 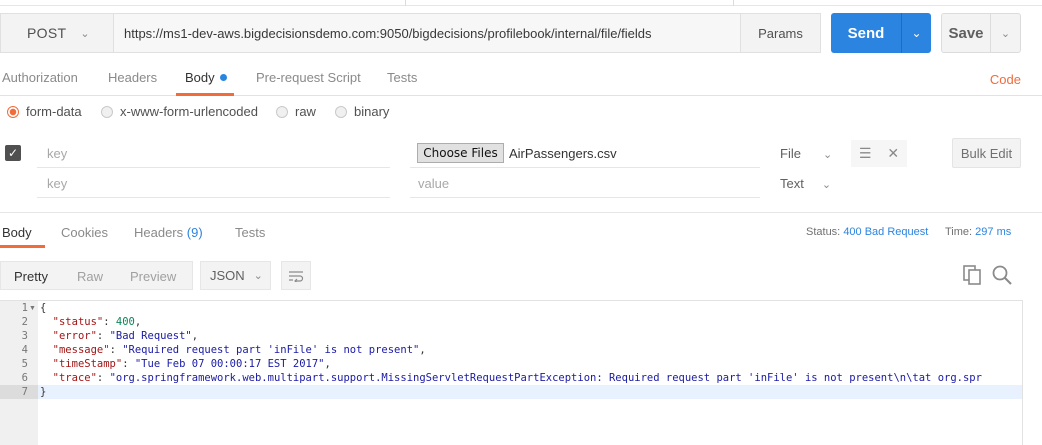 What do you see at coordinates (250, 232) in the screenshot?
I see `response-tab-tests: Tests` at bounding box center [250, 232].